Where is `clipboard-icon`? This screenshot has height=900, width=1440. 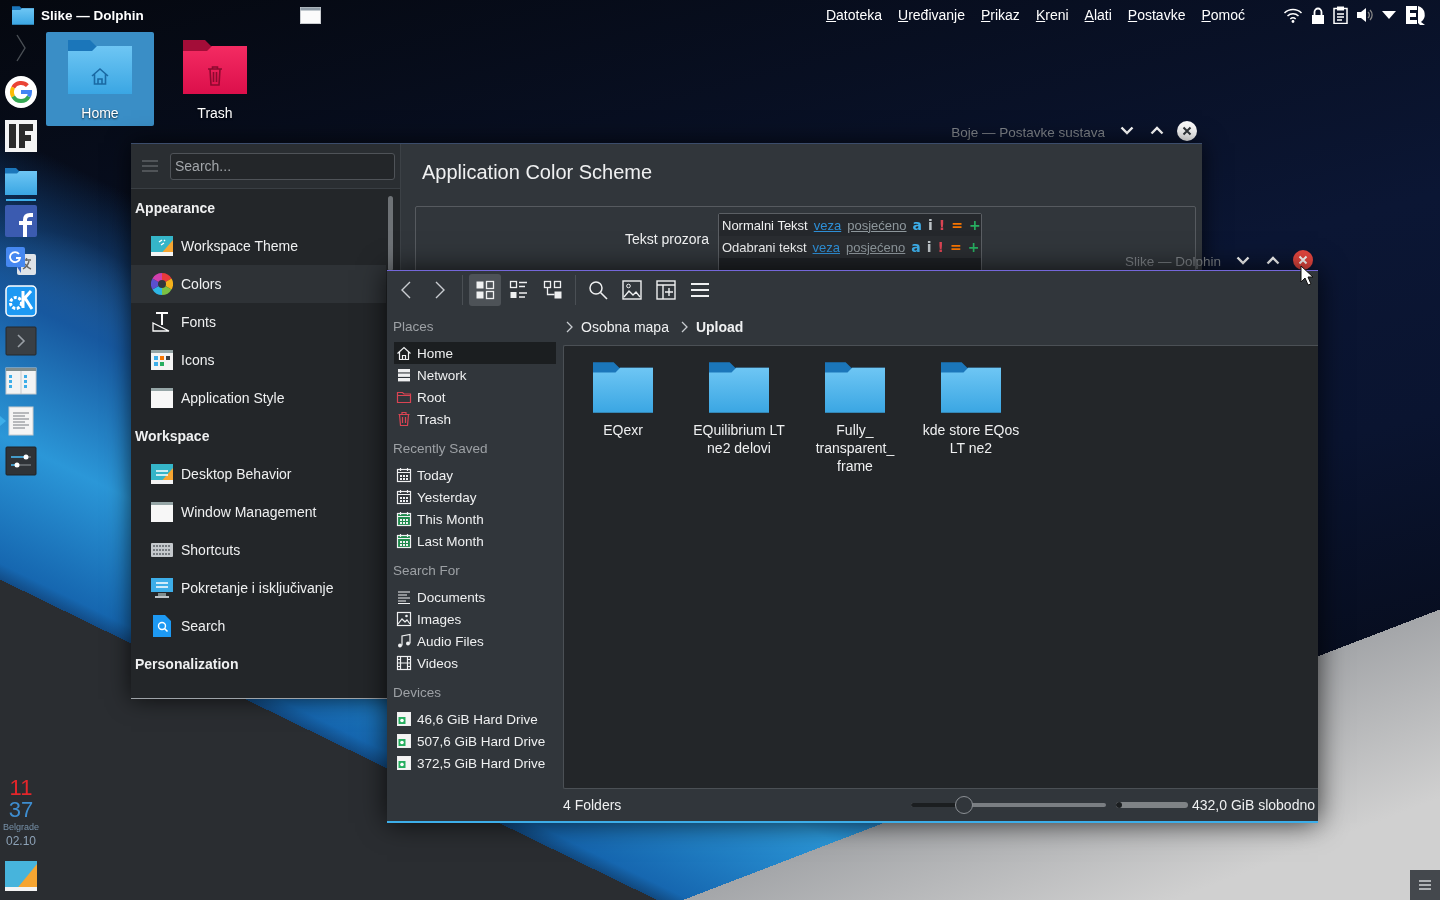 clipboard-icon is located at coordinates (1340, 15).